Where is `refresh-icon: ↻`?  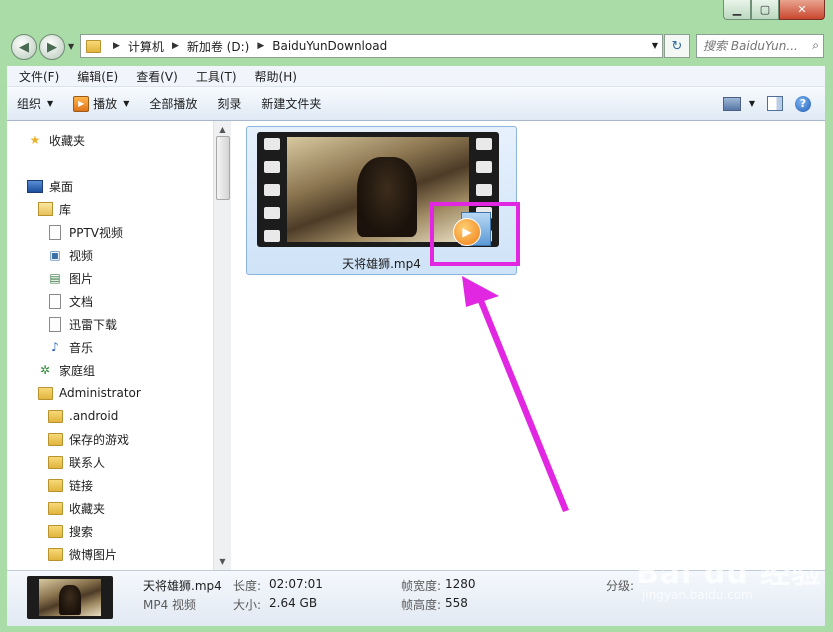 refresh-icon: ↻ is located at coordinates (677, 46).